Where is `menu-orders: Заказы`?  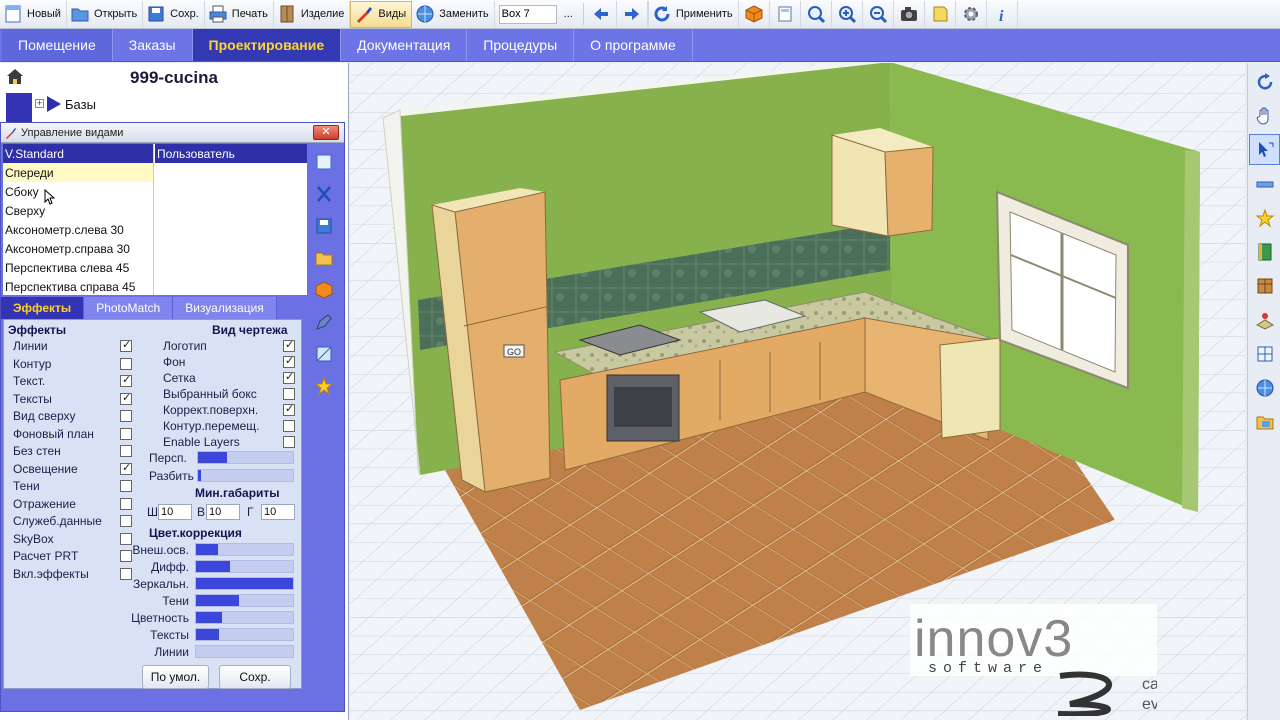
menu-orders: Заказы is located at coordinates (153, 45).